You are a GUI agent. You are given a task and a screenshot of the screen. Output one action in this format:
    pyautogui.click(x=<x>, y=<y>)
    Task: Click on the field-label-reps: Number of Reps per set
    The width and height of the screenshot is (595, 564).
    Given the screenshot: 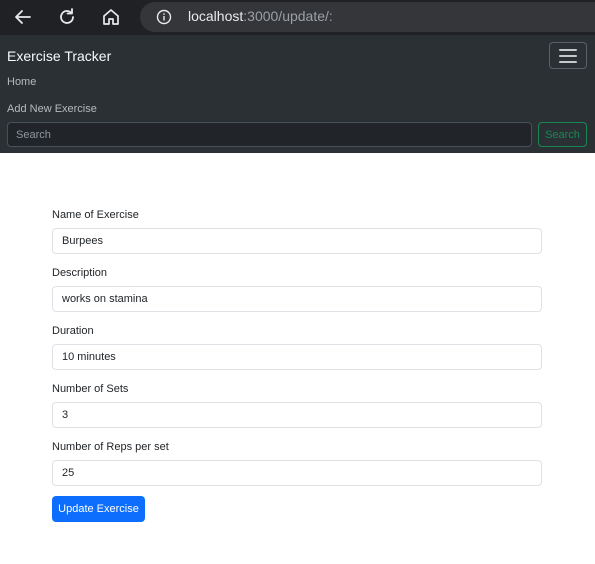 What is the action you would take?
    pyautogui.click(x=110, y=447)
    